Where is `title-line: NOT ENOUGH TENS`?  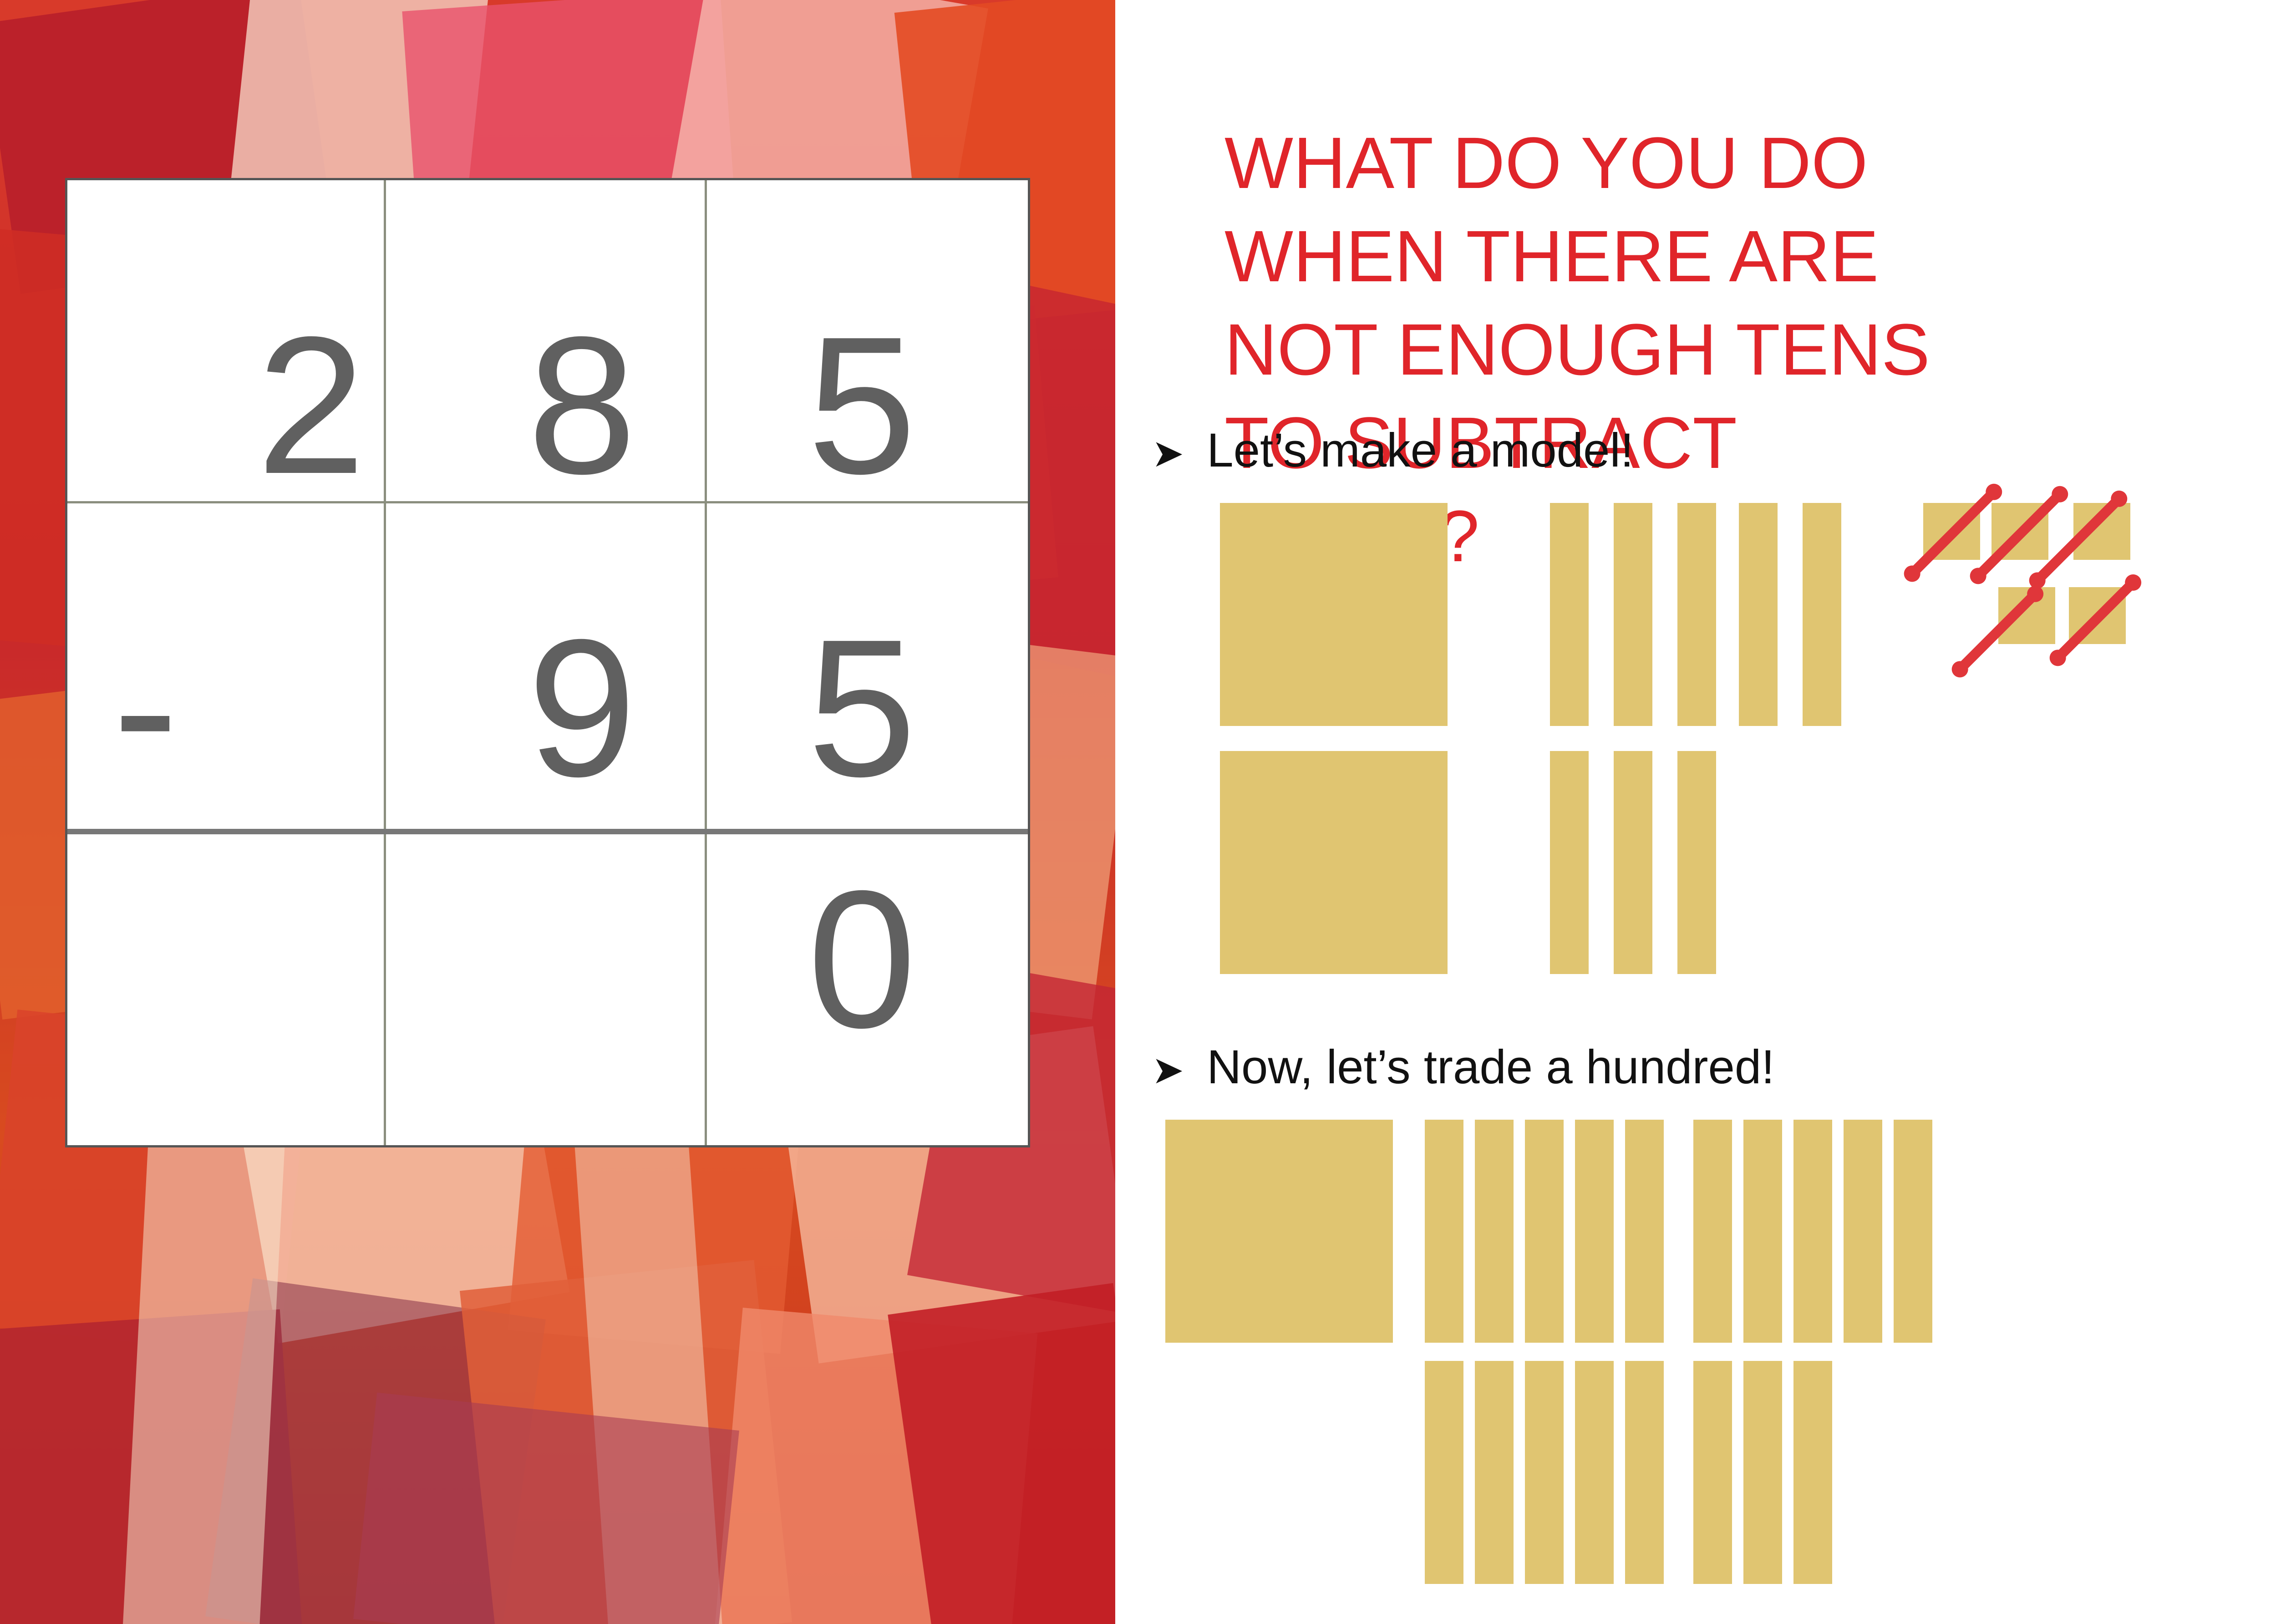
title-line: NOT ENOUGH TENS is located at coordinates (1577, 349).